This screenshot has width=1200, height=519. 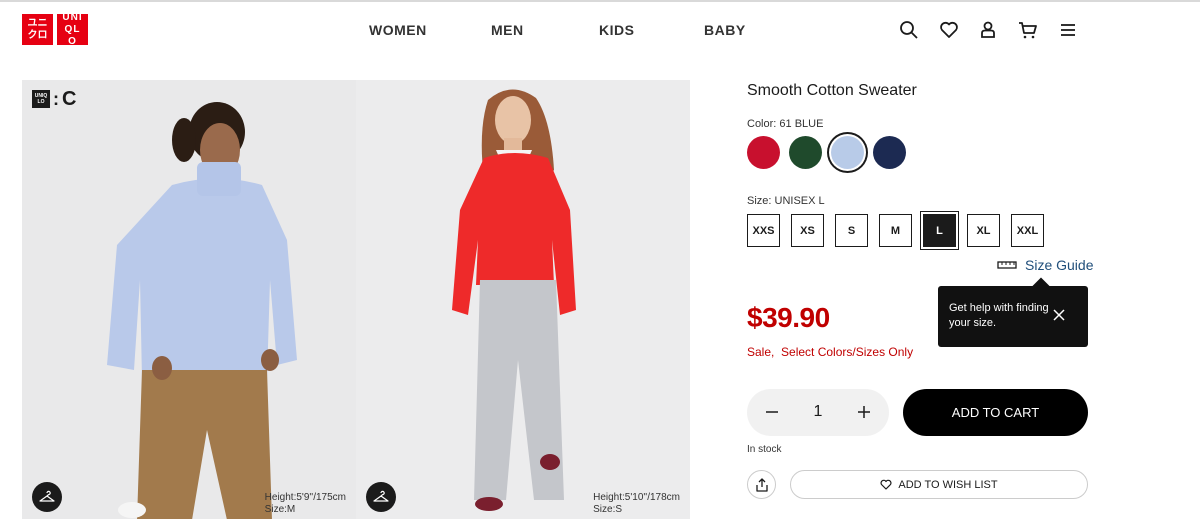 I want to click on nav-men: MEN, so click(x=507, y=30).